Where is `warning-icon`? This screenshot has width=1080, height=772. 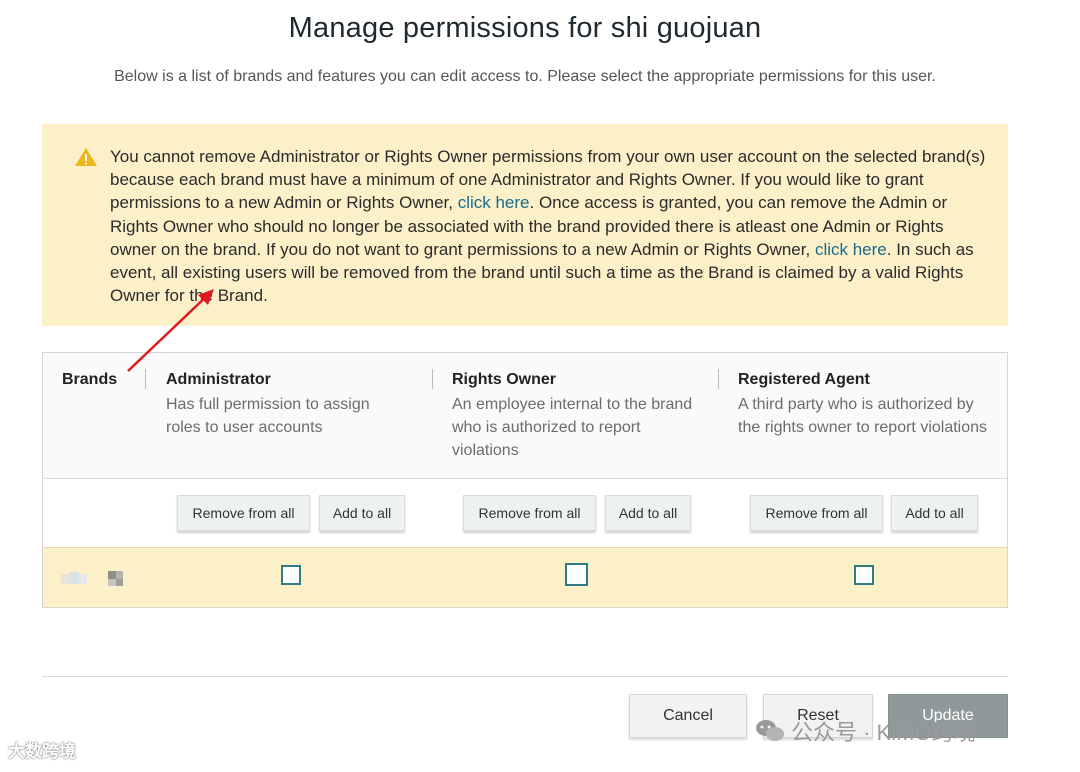 warning-icon is located at coordinates (86, 157).